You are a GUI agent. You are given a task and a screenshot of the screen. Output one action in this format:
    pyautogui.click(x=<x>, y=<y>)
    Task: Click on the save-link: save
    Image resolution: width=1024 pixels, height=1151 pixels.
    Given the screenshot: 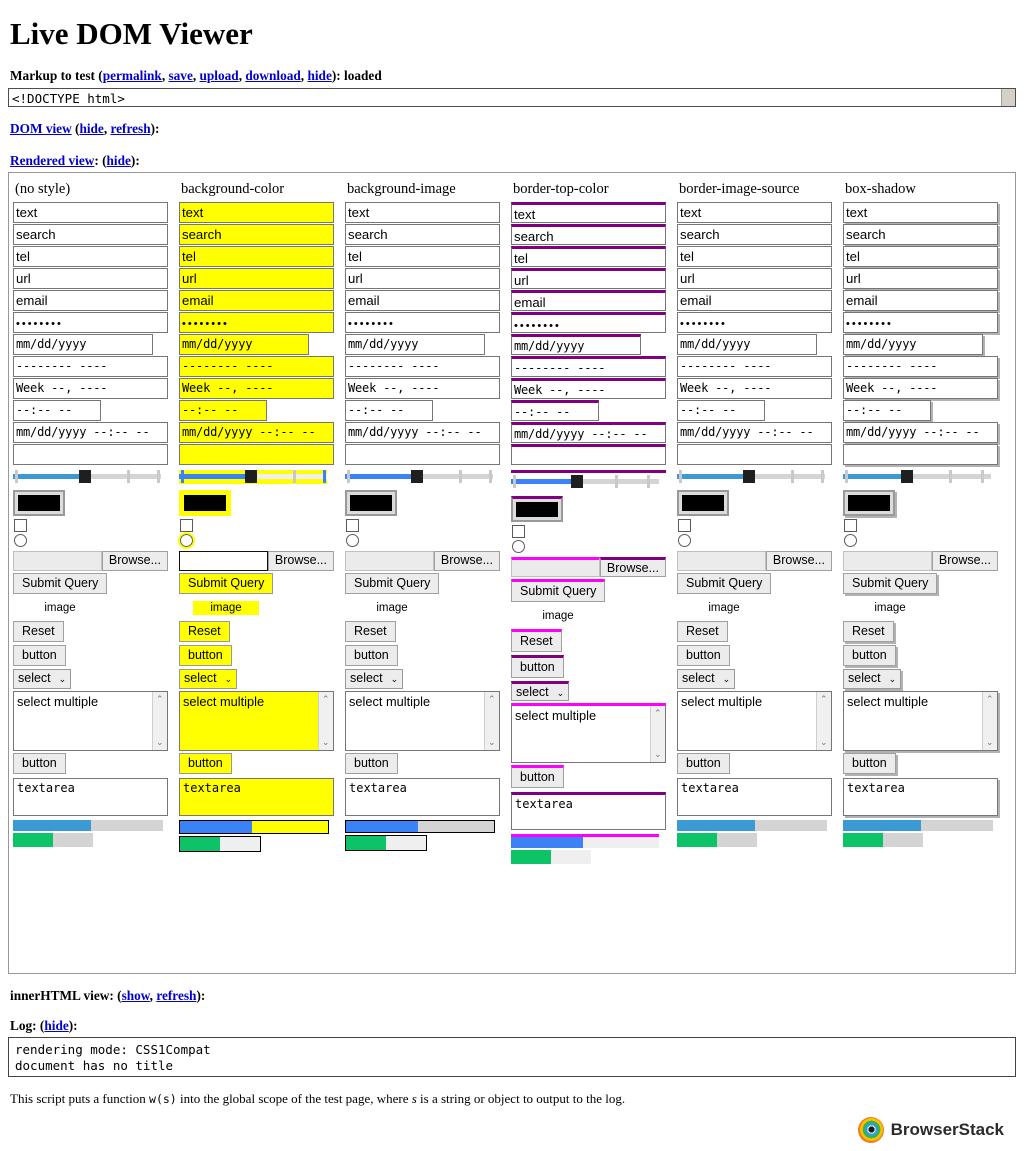 What is the action you would take?
    pyautogui.click(x=180, y=75)
    